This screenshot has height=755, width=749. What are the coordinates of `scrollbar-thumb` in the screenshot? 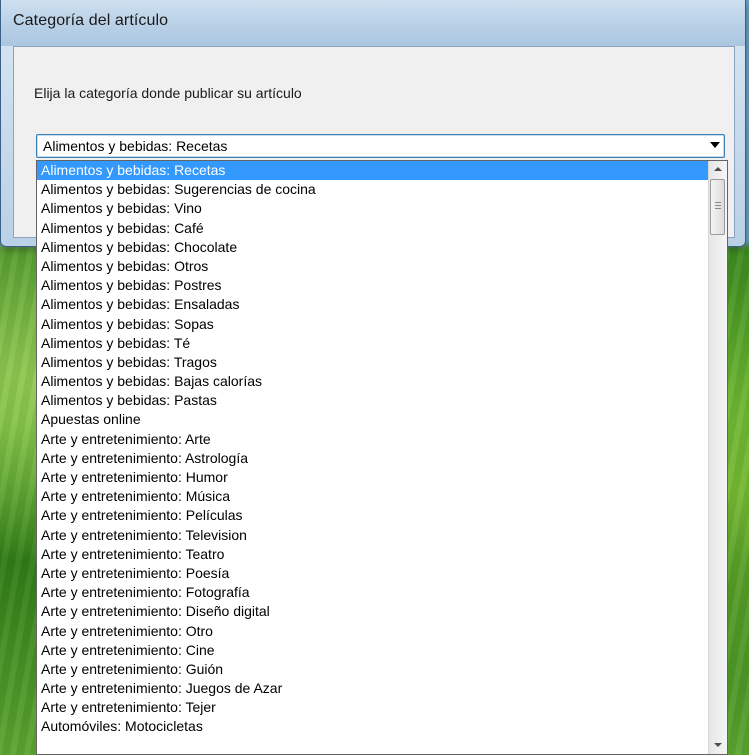 It's located at (717, 207).